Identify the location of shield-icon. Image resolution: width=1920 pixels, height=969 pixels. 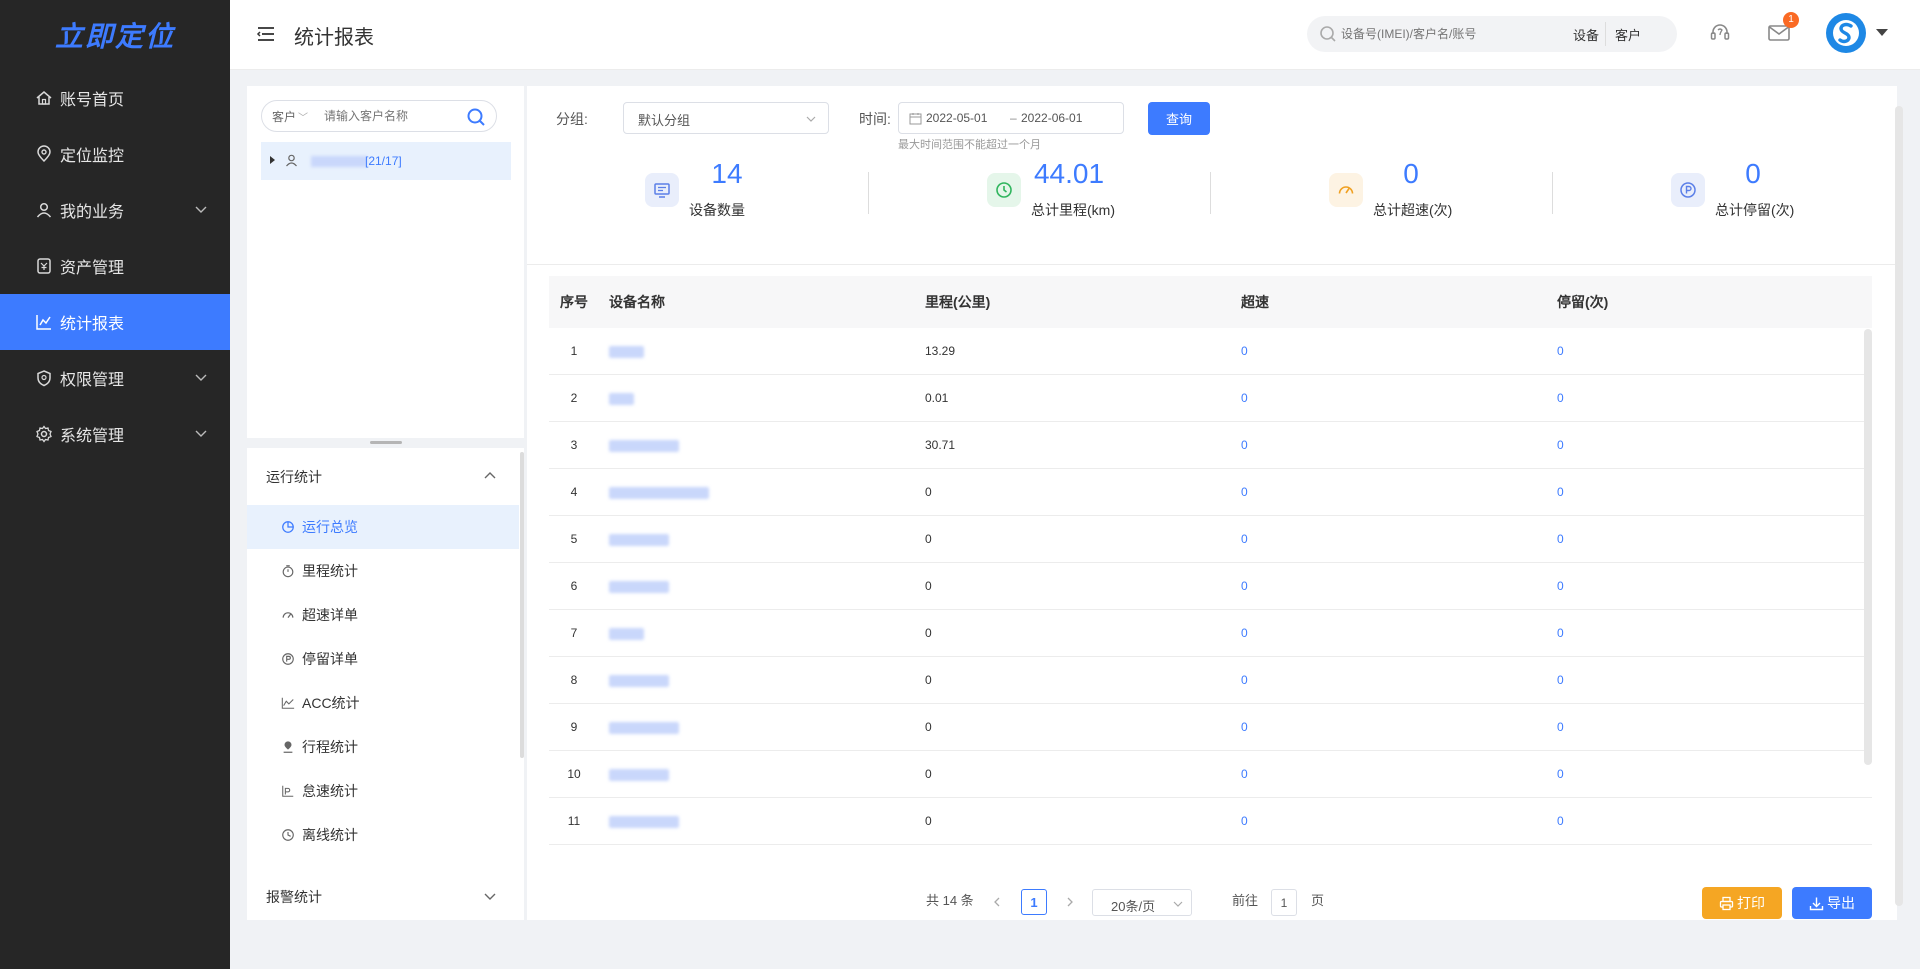
(44, 378).